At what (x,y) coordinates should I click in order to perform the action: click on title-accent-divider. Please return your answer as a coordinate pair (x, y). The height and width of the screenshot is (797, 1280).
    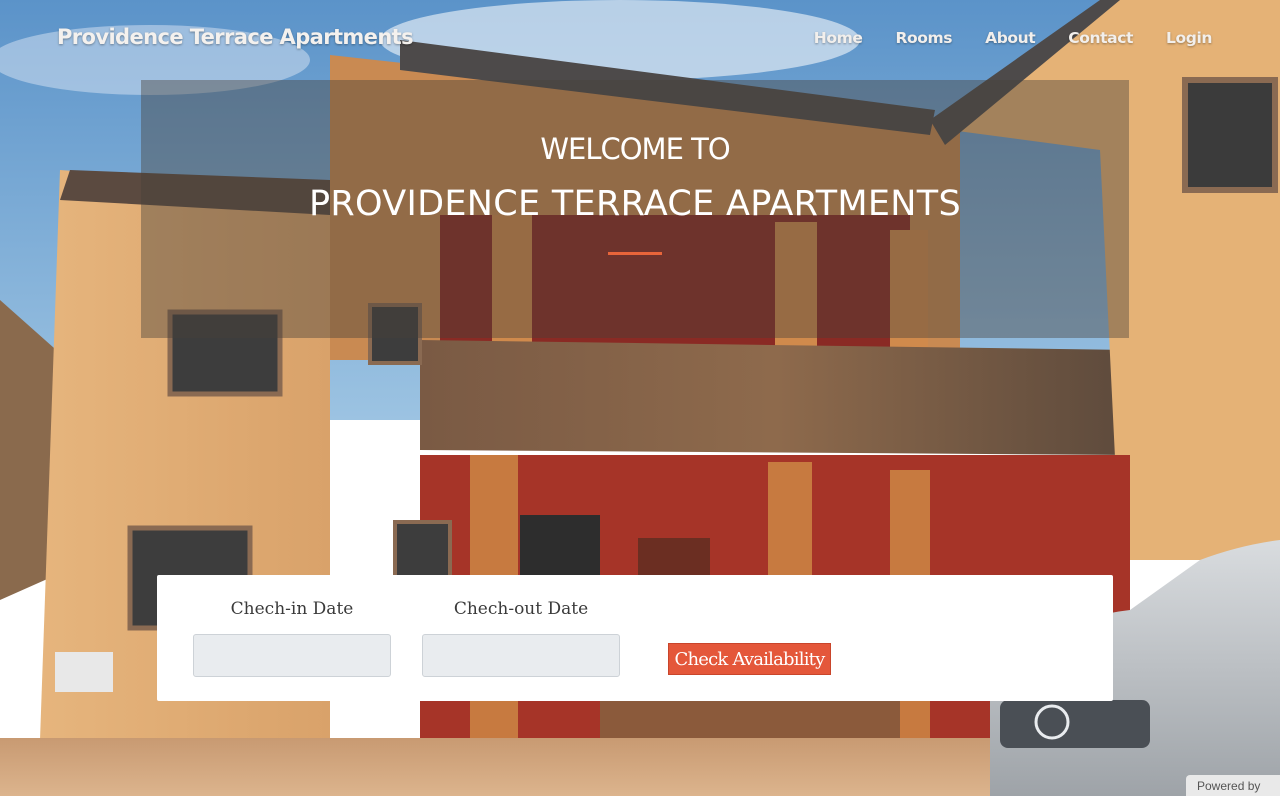
    Looking at the image, I should click on (635, 253).